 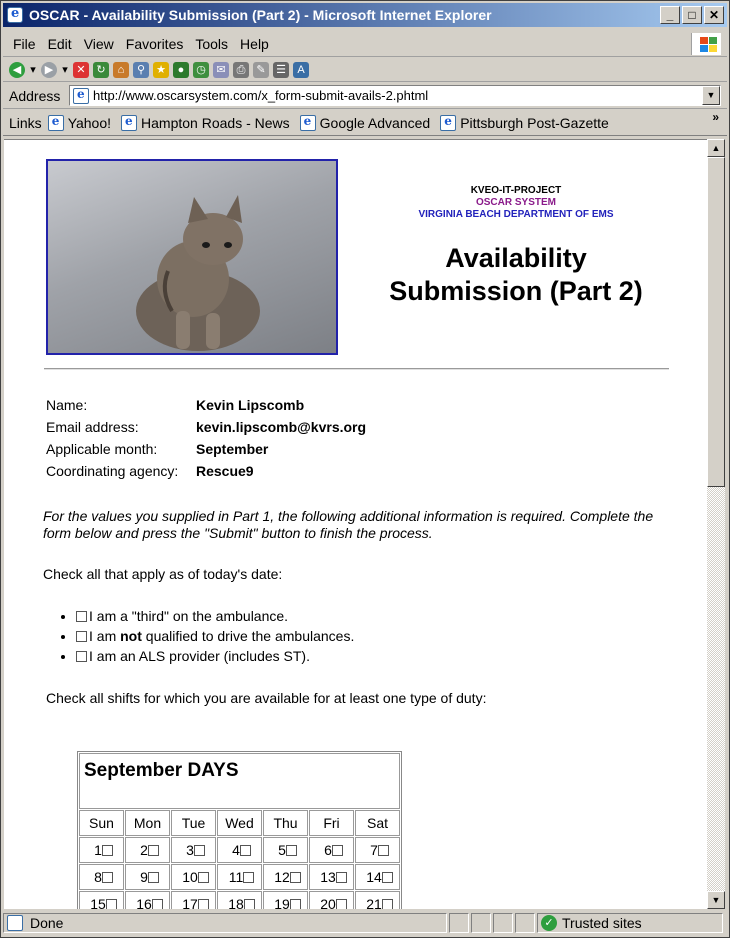 I want to click on menu-file: File, so click(x=24, y=44).